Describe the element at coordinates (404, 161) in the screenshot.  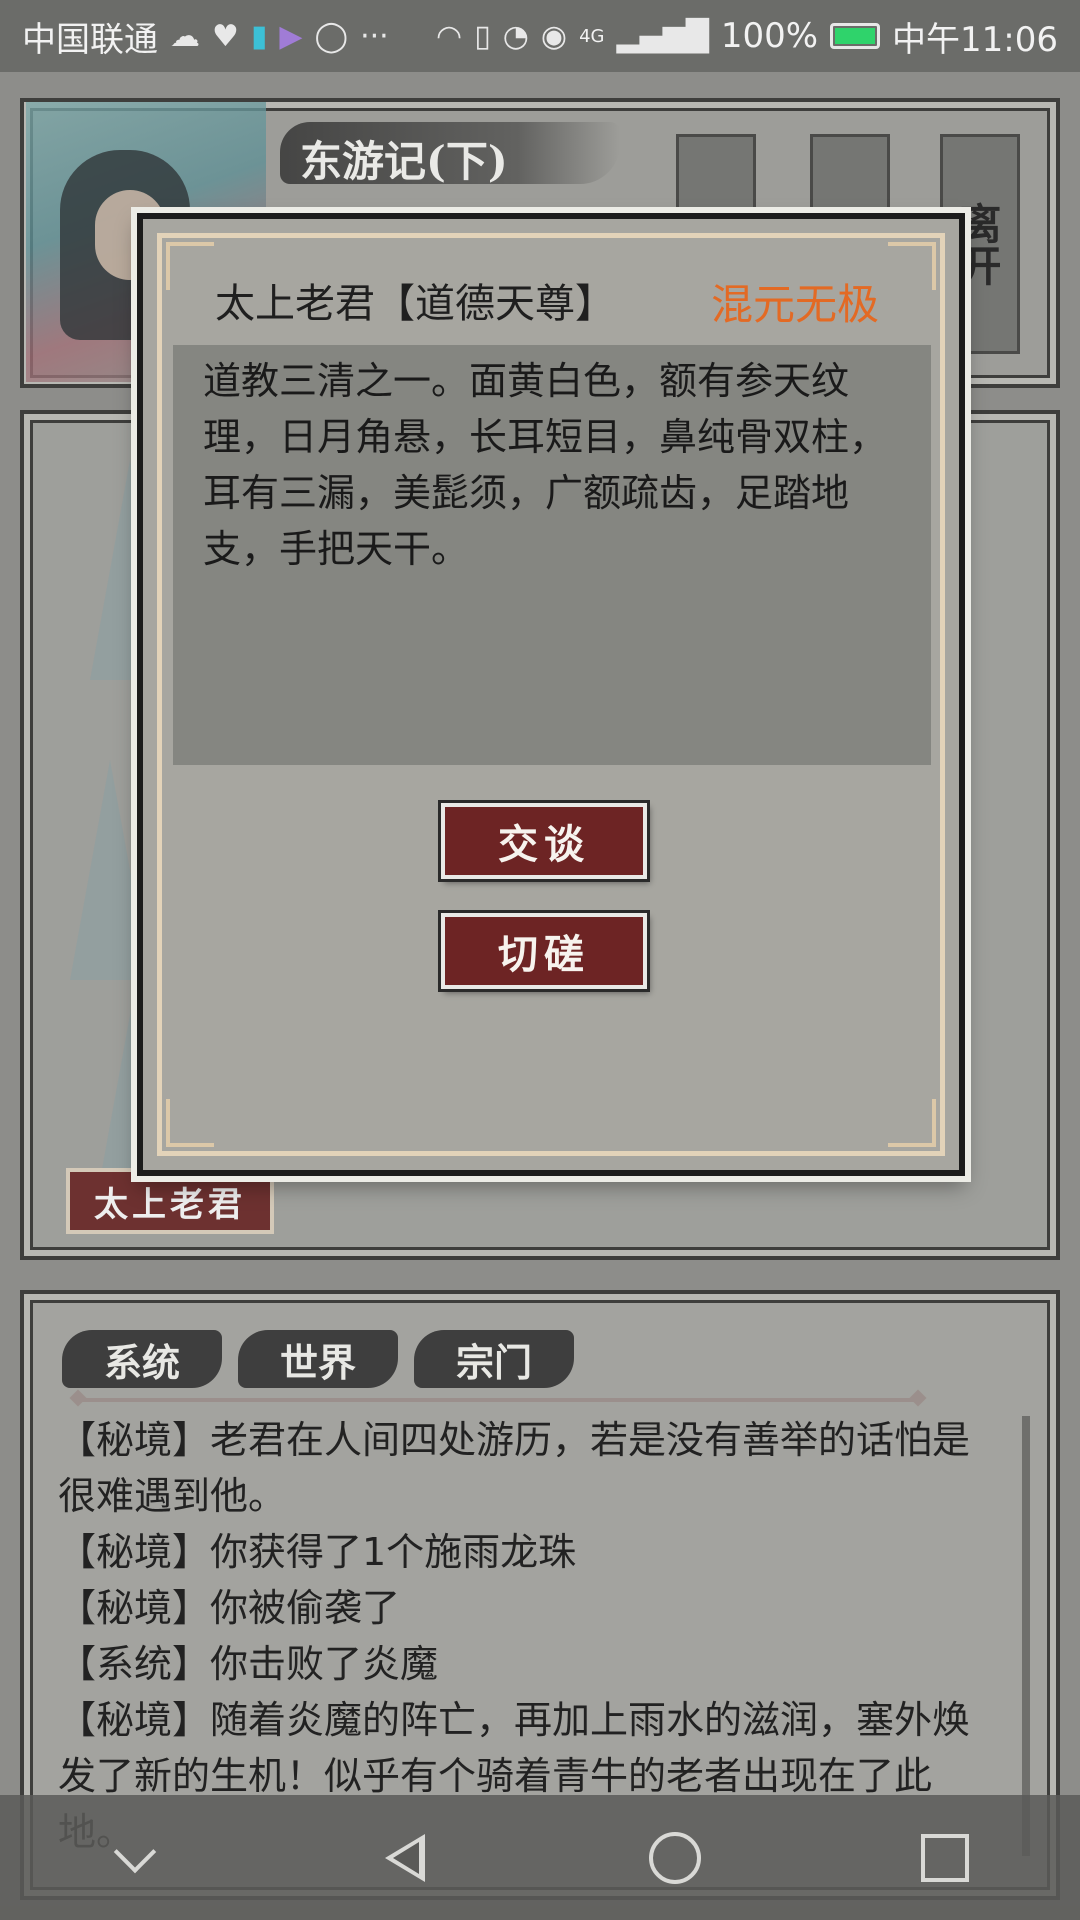
I see `stage-title: 东游记(下)` at that location.